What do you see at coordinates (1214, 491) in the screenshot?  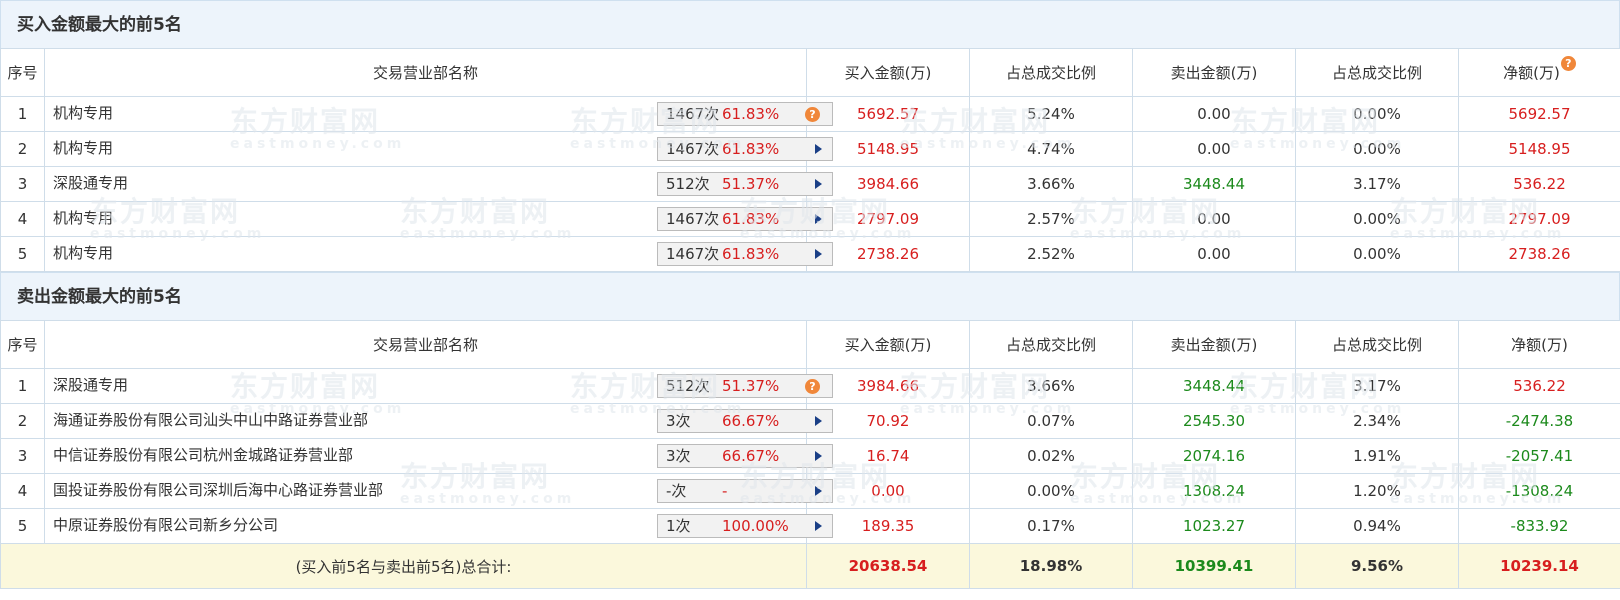 I see `sell-amount: 1308.24` at bounding box center [1214, 491].